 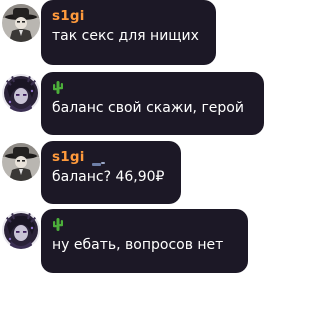 I want to click on badge-icon, so click(x=98, y=159).